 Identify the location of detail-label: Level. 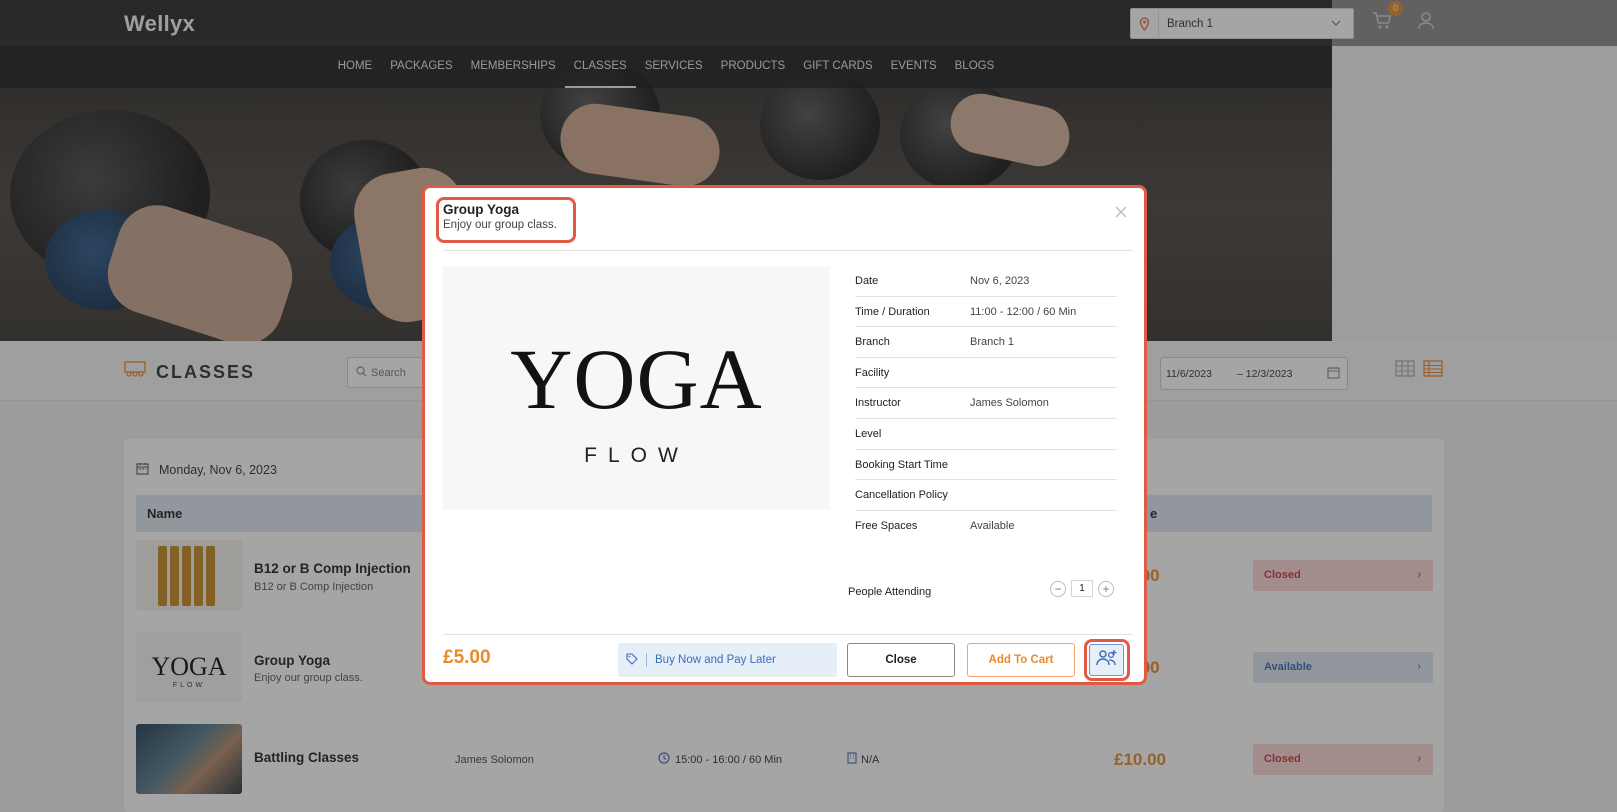
(868, 433).